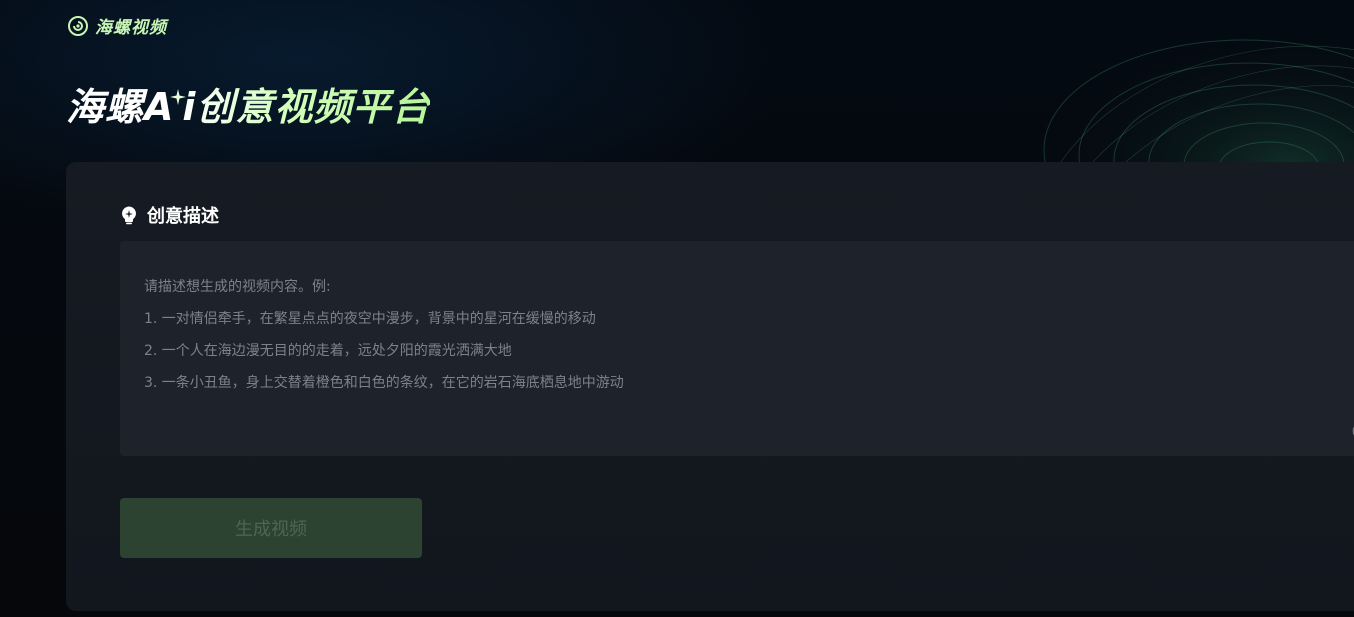 The height and width of the screenshot is (617, 1354). I want to click on placeholder-line: 1. 一对情侣牵手，在繁星点点的夜空中漫步，背景中的星河在缓慢的移动, so click(370, 319).